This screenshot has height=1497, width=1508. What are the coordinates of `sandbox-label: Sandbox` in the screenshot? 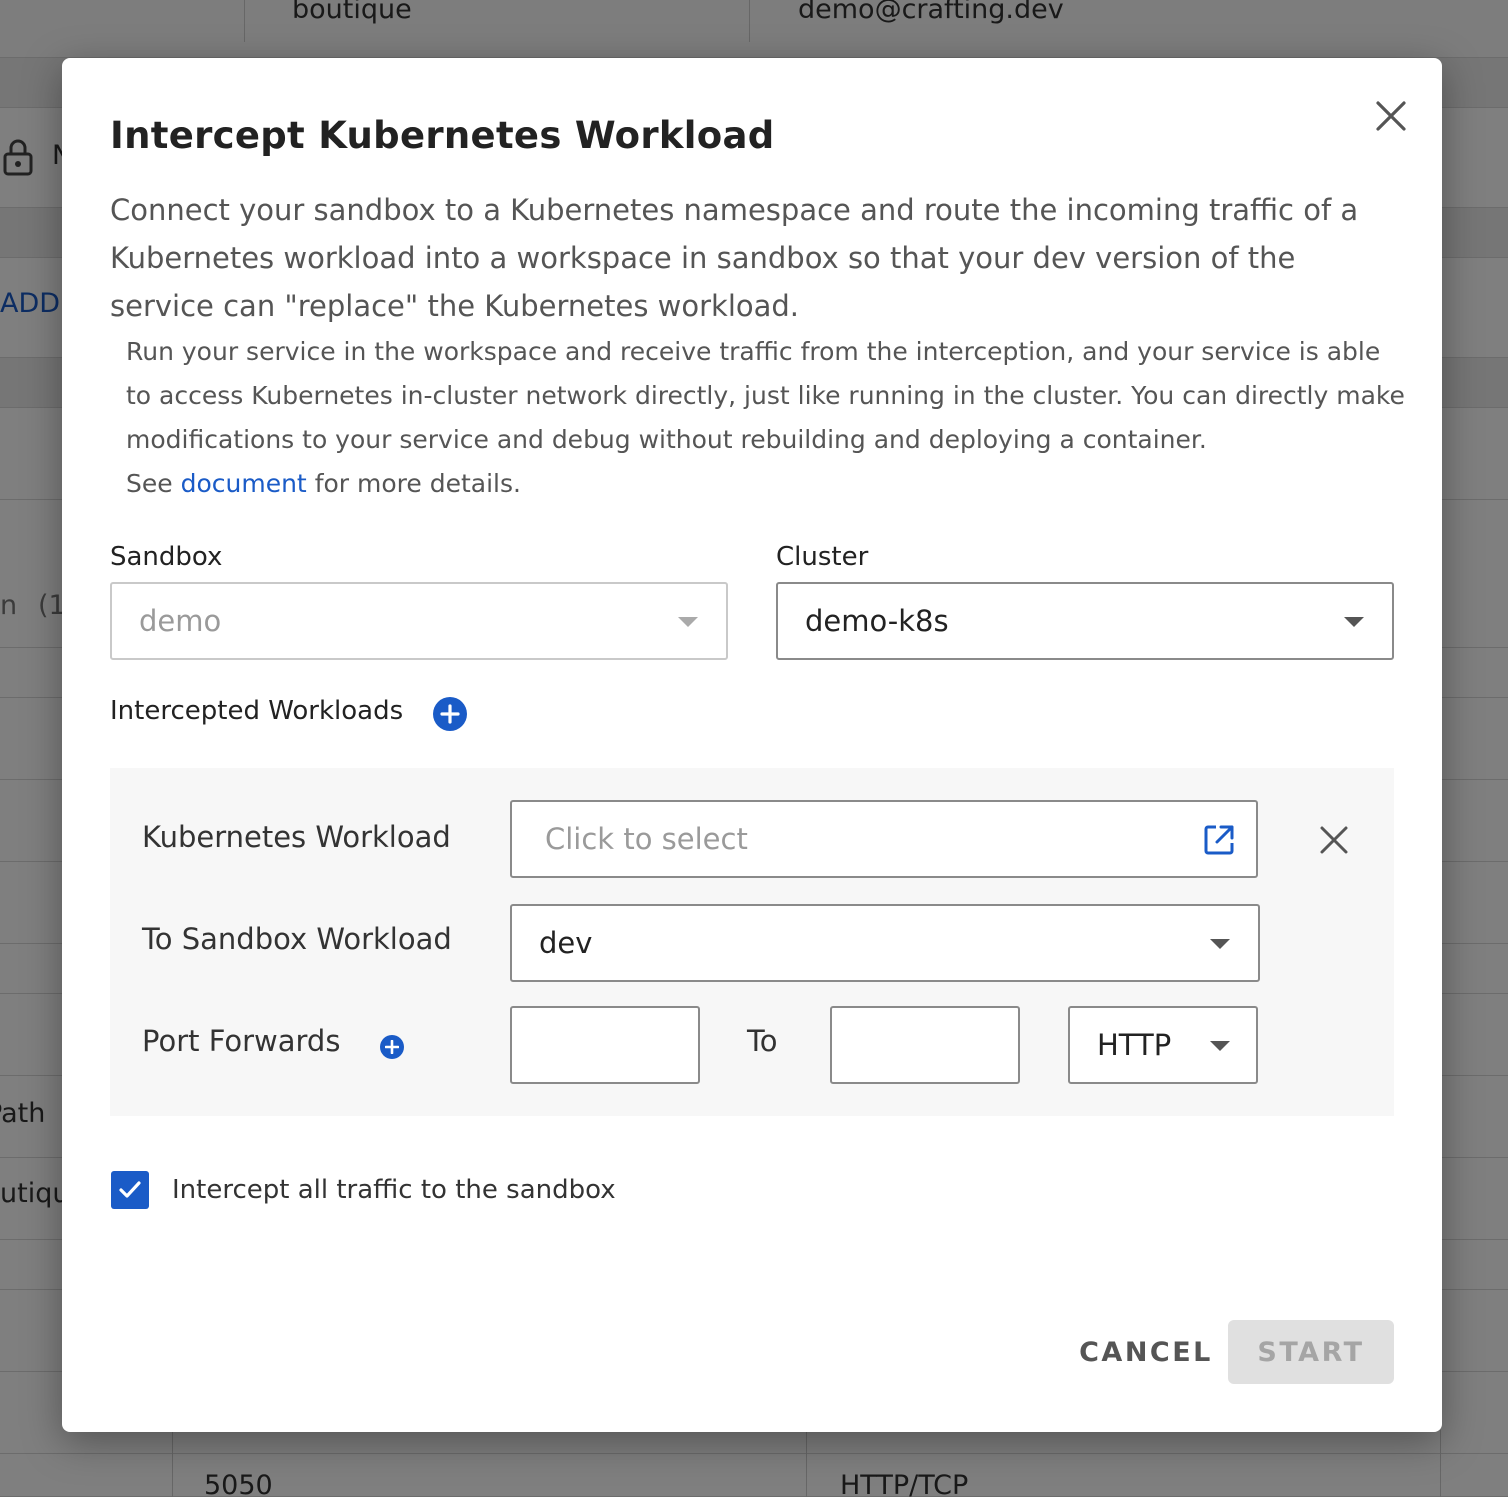 It's located at (166, 557).